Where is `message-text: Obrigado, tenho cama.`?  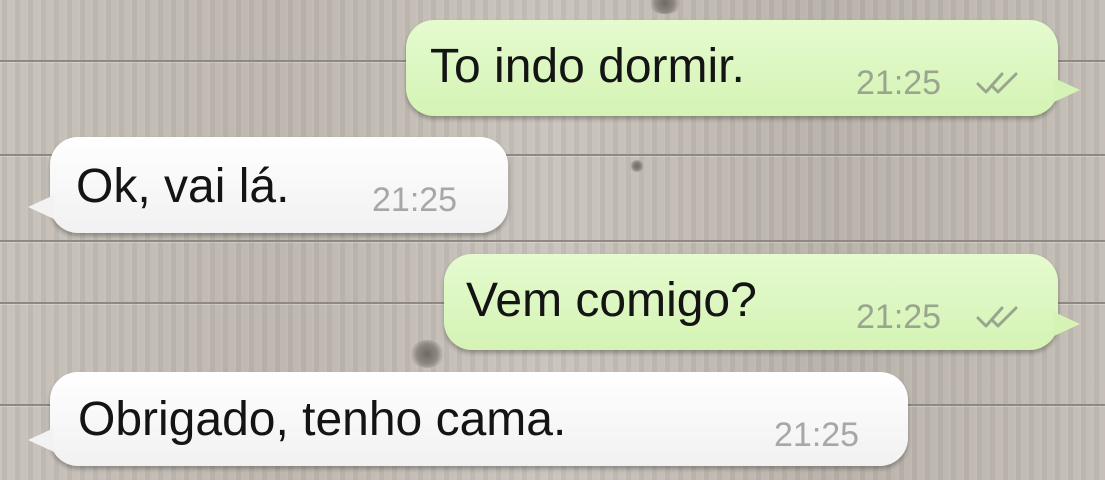 message-text: Obrigado, tenho cama. is located at coordinates (322, 419).